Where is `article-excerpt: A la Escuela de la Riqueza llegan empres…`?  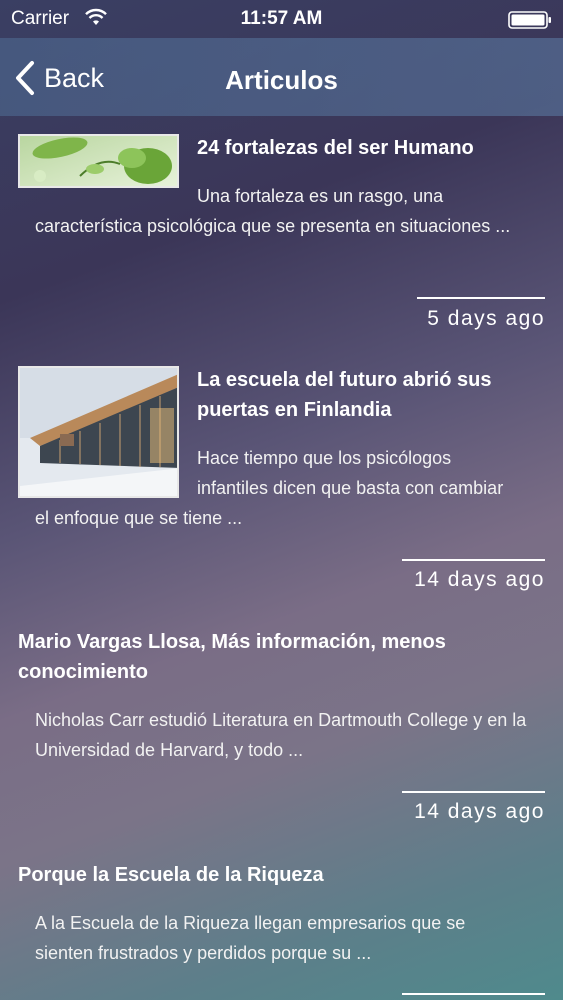
article-excerpt: A la Escuela de la Riqueza llegan empres… is located at coordinates (250, 938).